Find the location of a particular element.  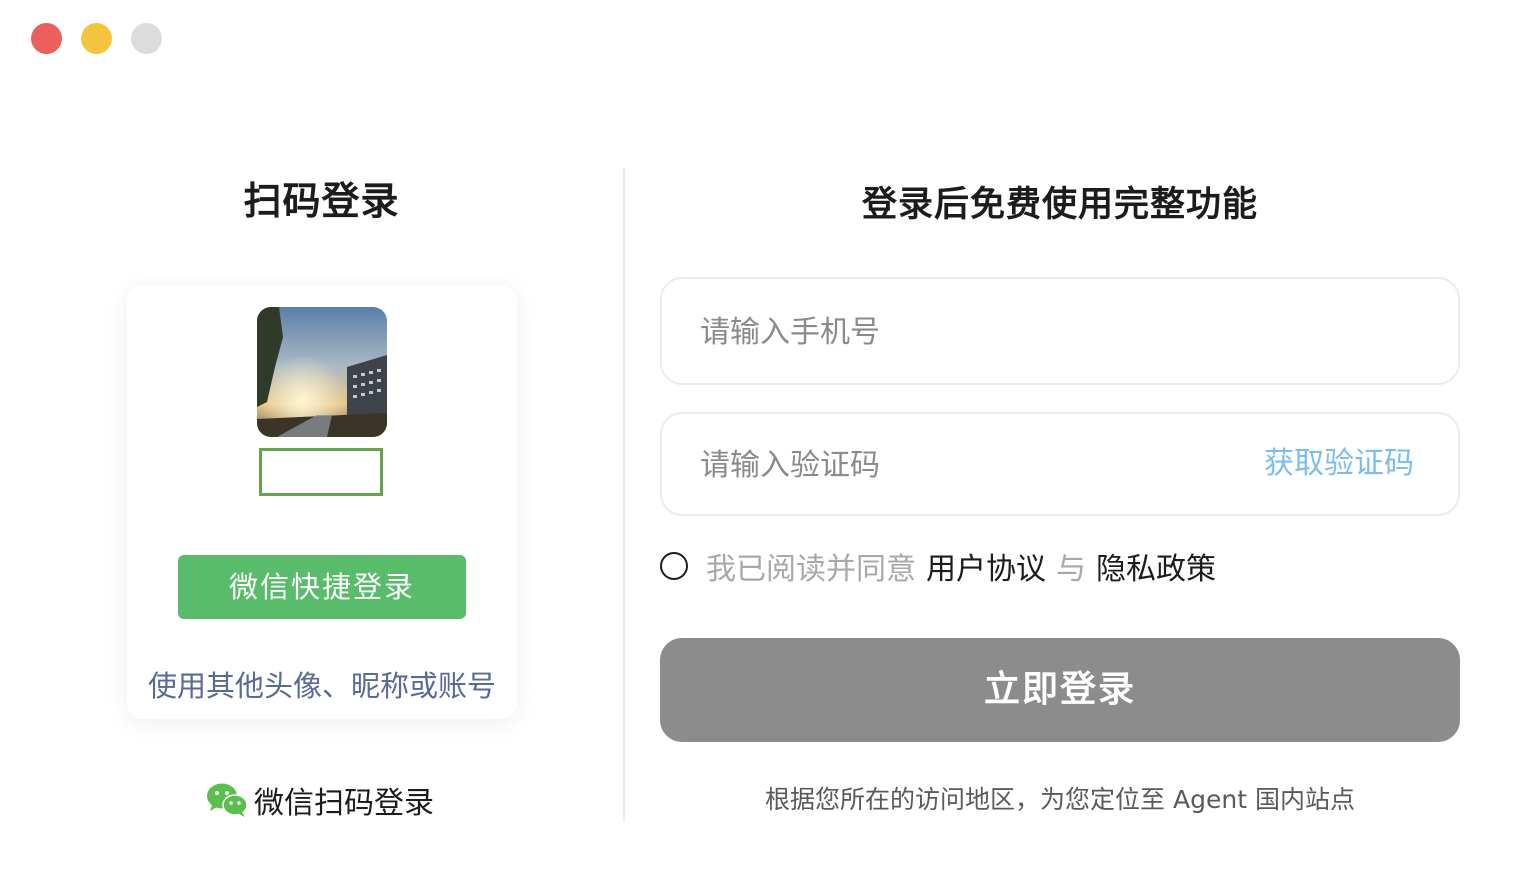

maximize-window-button is located at coordinates (146, 38).